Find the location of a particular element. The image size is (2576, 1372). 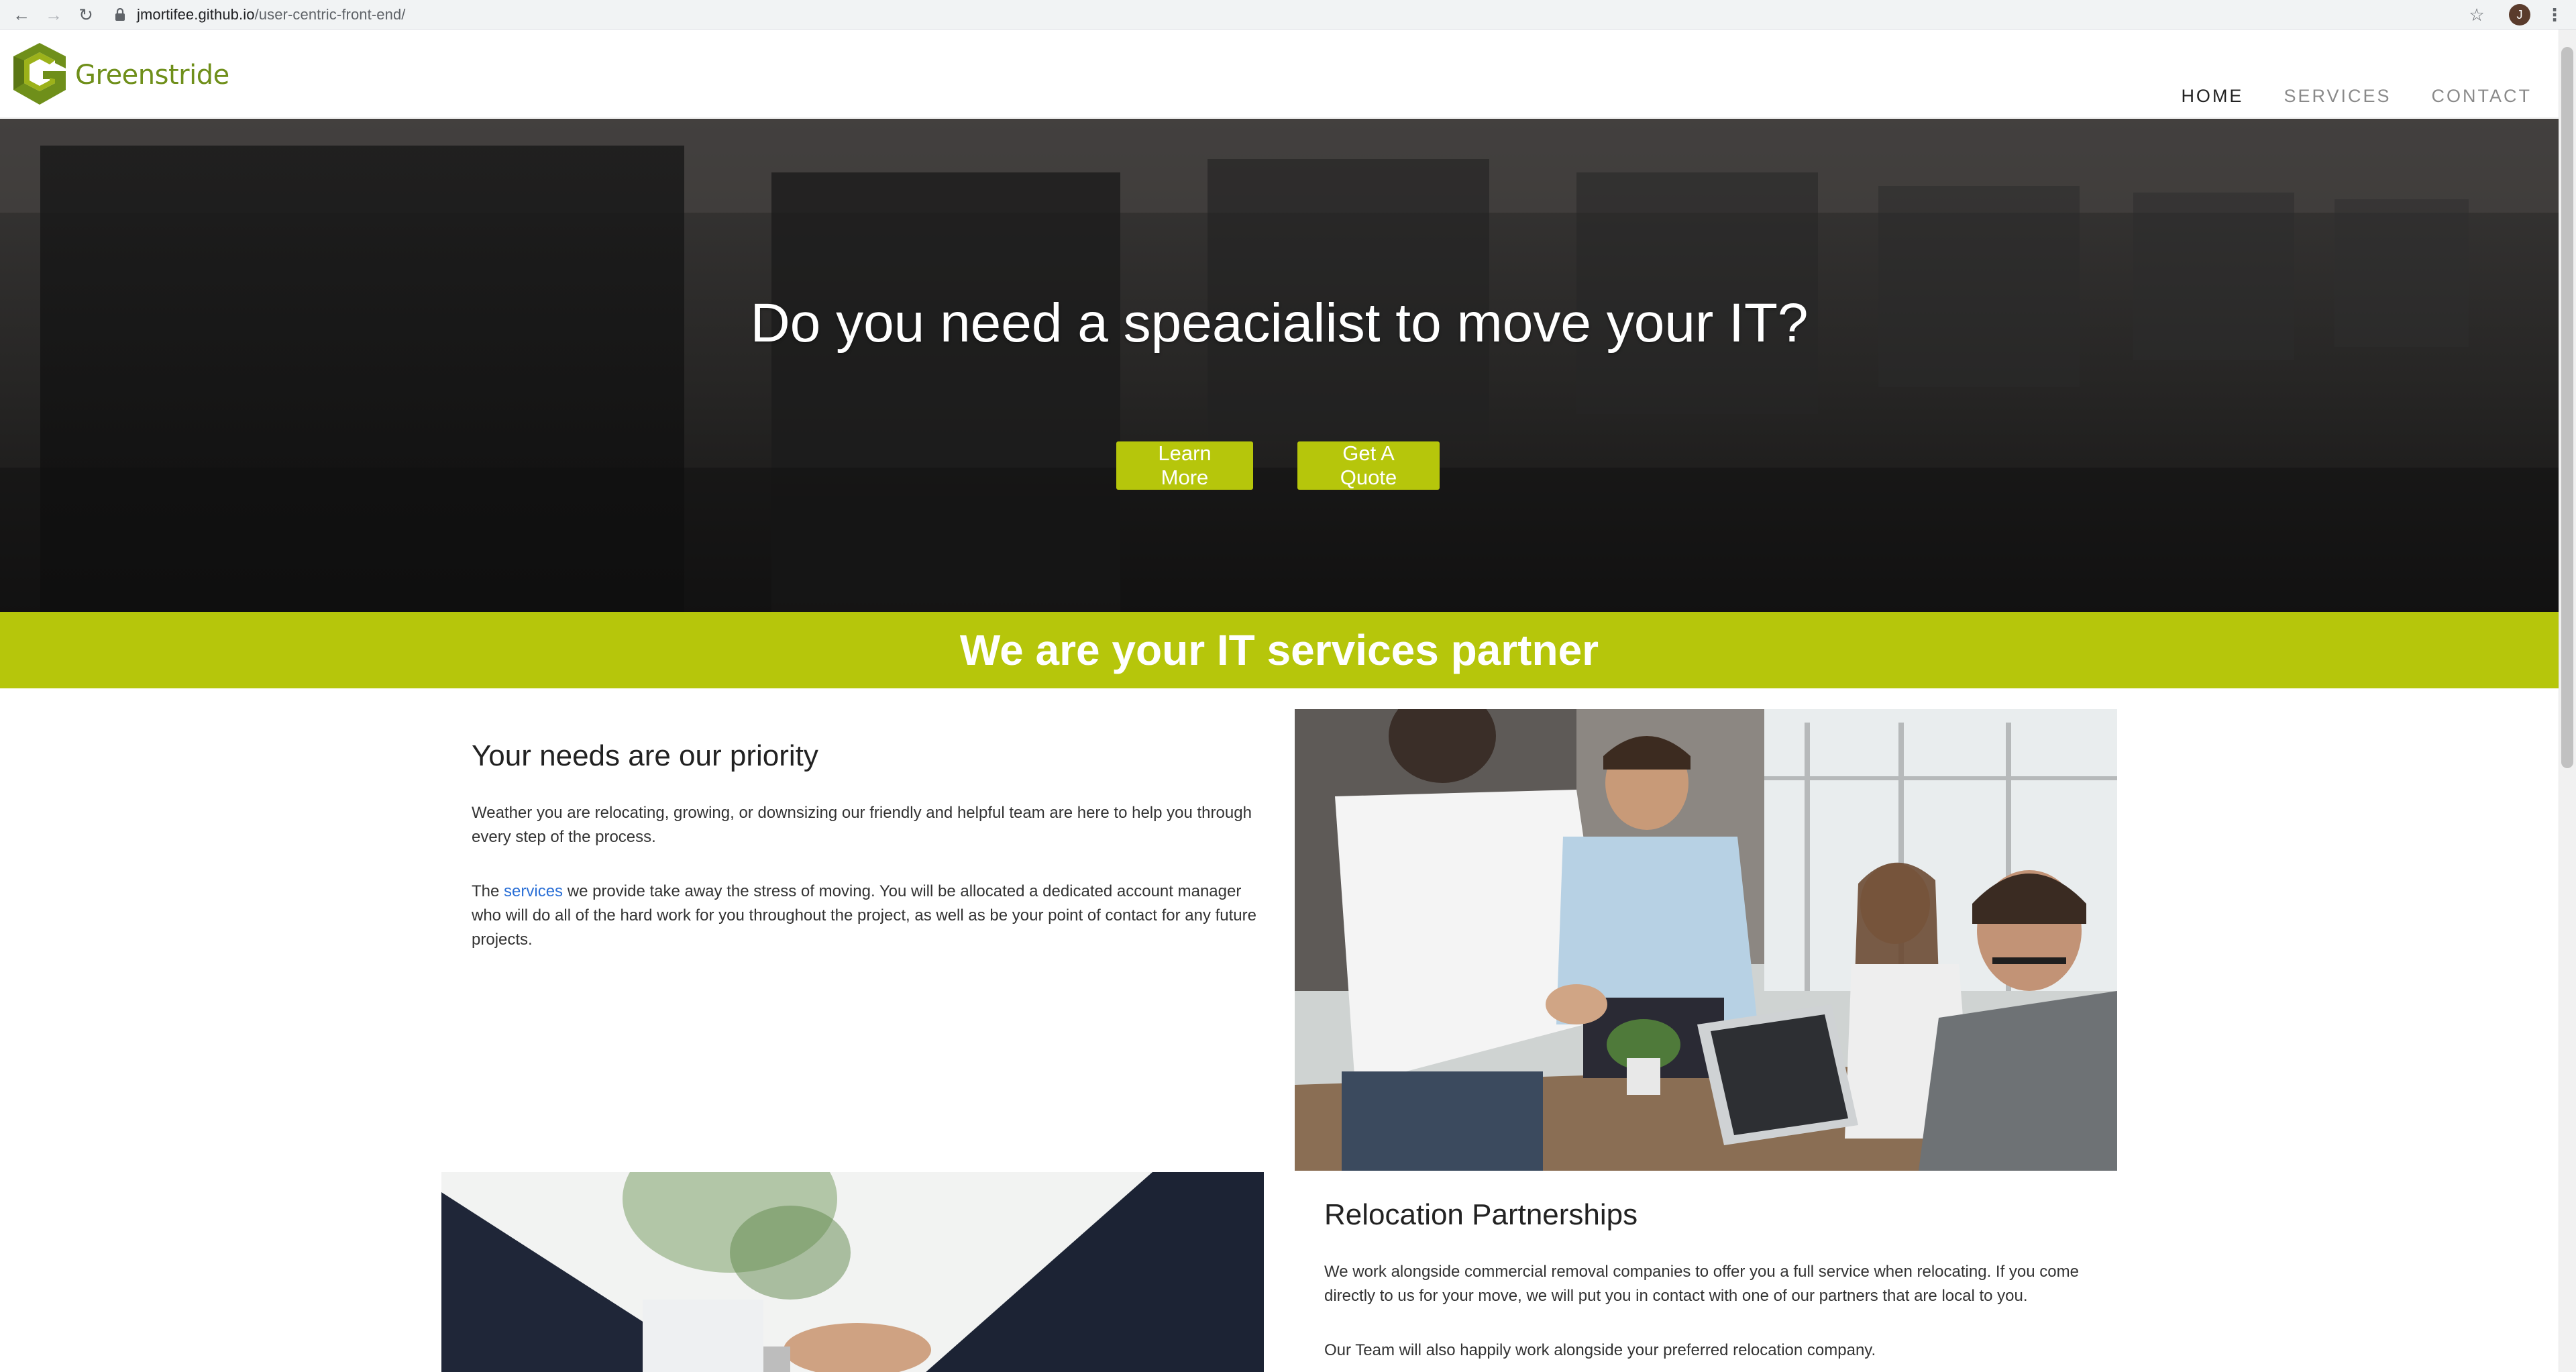

priority-paragraph-2-prefix: The is located at coordinates (488, 891).